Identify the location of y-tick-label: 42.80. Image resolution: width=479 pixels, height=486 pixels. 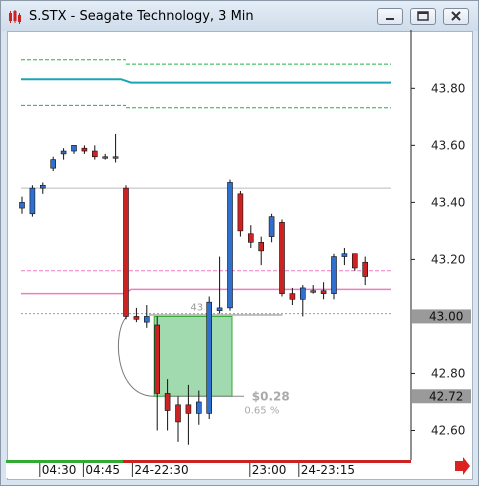
(448, 373).